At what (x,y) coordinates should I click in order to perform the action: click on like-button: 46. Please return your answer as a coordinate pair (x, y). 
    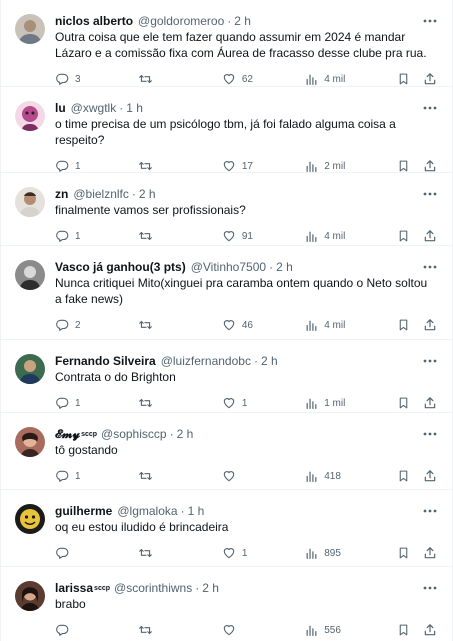
    Looking at the image, I should click on (263, 325).